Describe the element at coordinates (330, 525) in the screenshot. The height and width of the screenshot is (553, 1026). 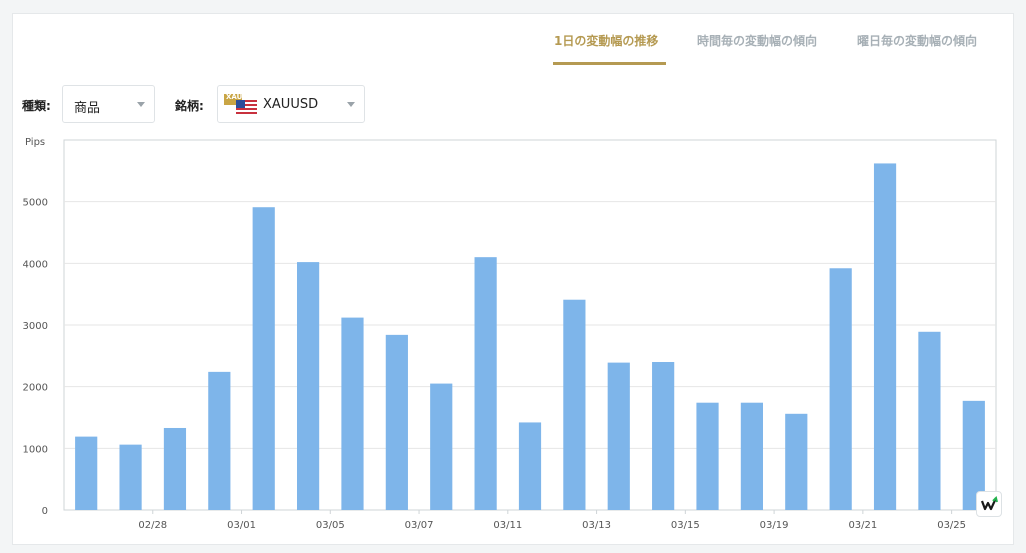
I see `x-tick-label: 03/05` at that location.